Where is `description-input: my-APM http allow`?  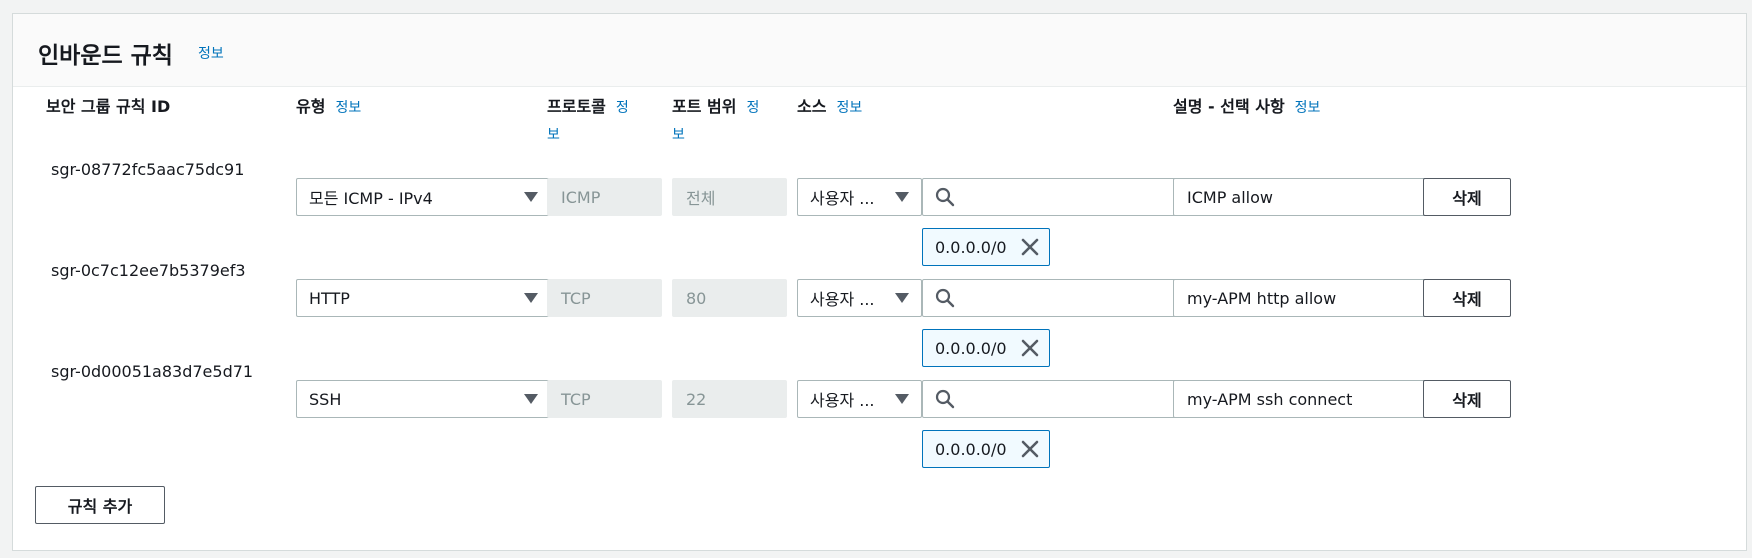 description-input: my-APM http allow is located at coordinates (1300, 298).